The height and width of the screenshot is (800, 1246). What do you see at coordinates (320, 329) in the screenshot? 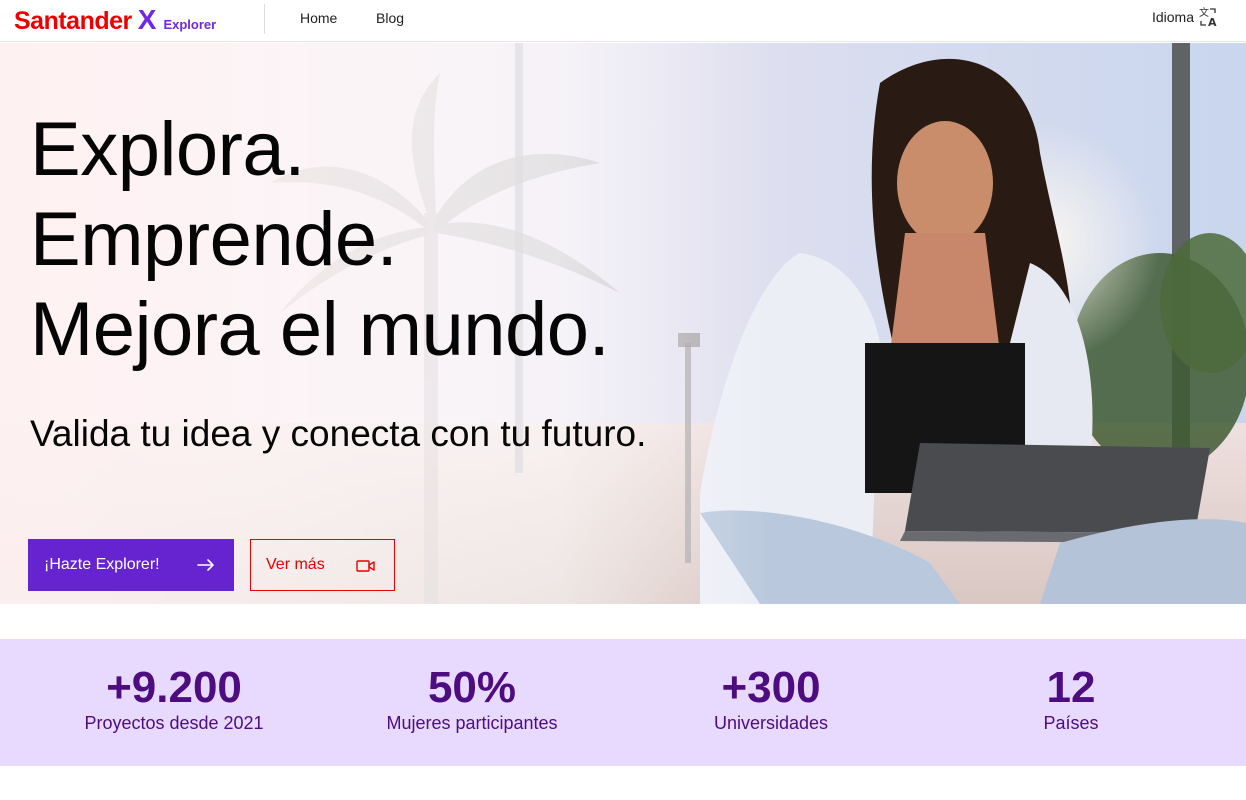
I see `headline-line-3: Mejora el mundo.` at bounding box center [320, 329].